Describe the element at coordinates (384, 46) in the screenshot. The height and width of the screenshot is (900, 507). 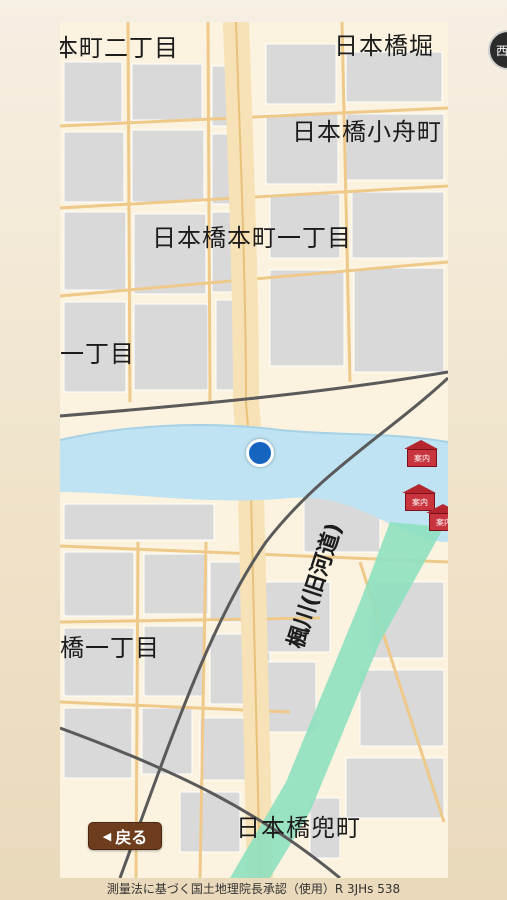
I see `area-label-horidome: 日本橋堀` at that location.